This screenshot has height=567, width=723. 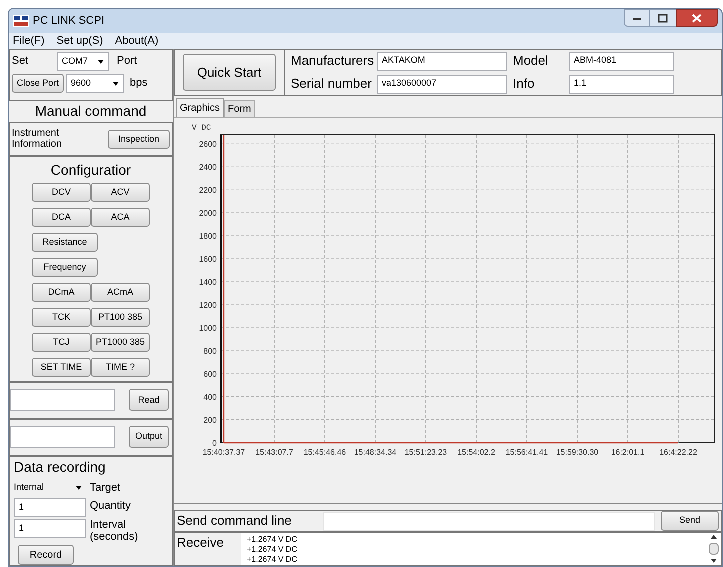 What do you see at coordinates (208, 167) in the screenshot?
I see `axis-label: 2400` at bounding box center [208, 167].